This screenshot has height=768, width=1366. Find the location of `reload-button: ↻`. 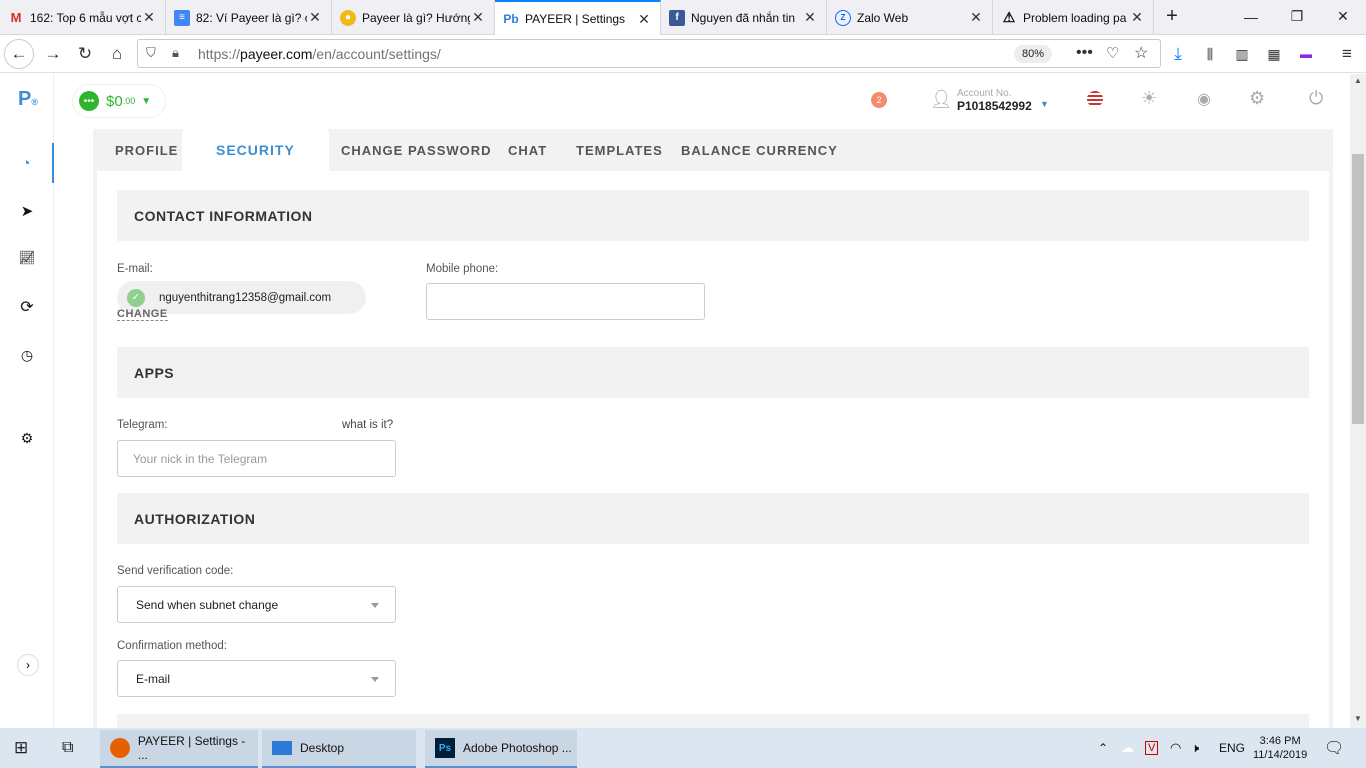

reload-button: ↻ is located at coordinates (85, 54).